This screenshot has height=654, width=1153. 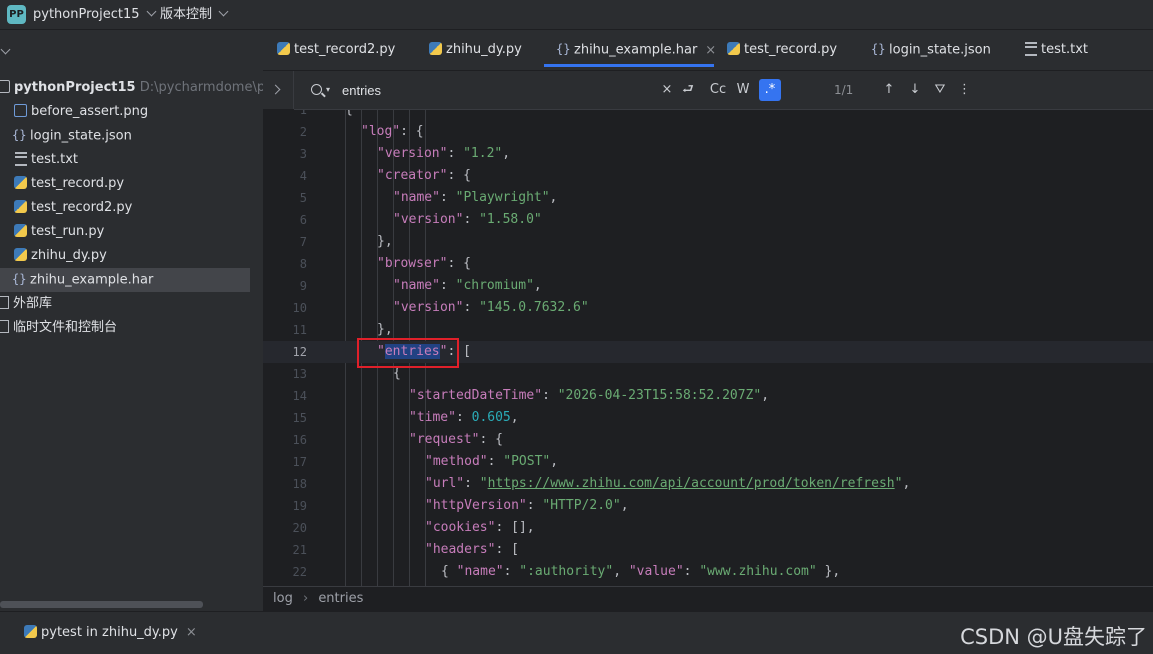 What do you see at coordinates (708, 308) in the screenshot?
I see `code-line: 10 "version": "145.0.7632.6"` at bounding box center [708, 308].